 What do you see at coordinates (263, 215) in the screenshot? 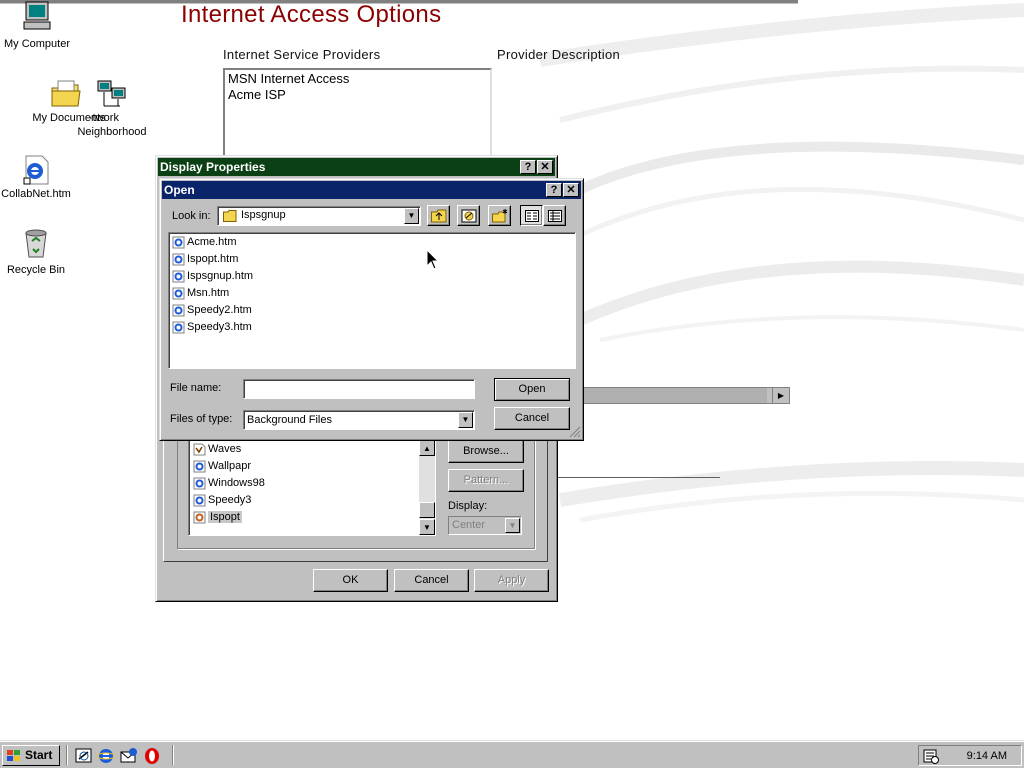
I see `look-in-value: Ispsgnup` at bounding box center [263, 215].